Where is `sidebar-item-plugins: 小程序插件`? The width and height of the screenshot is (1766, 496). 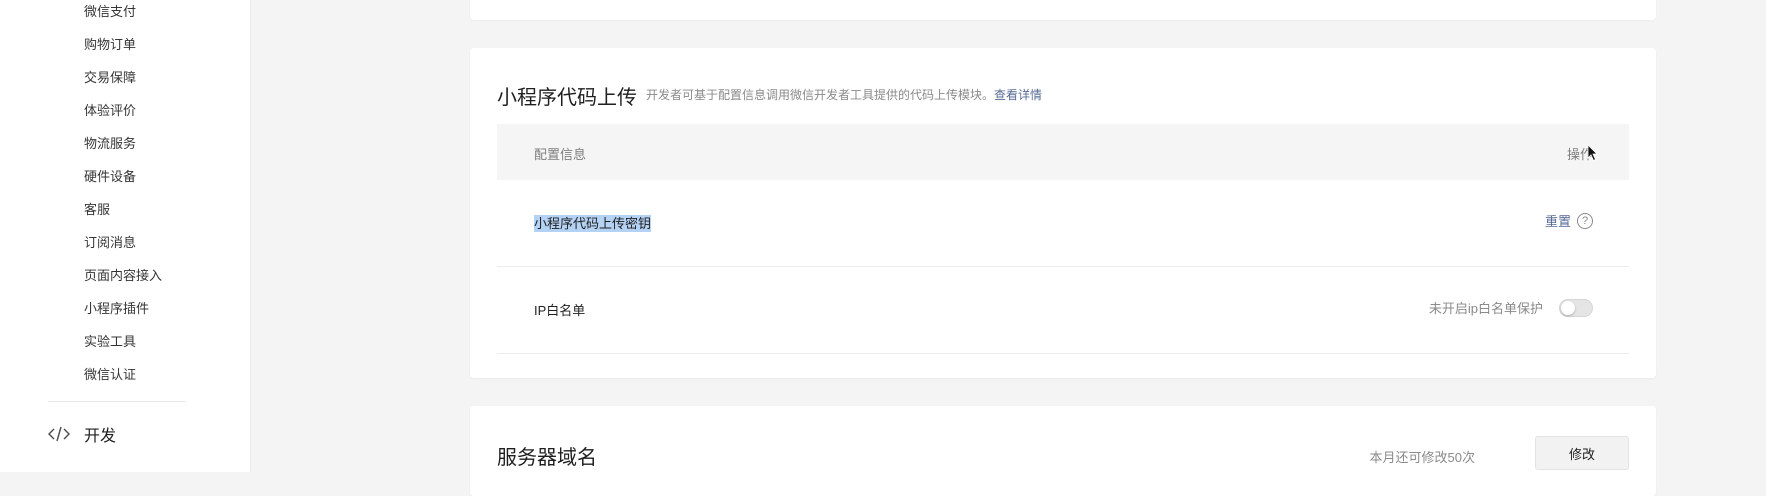 sidebar-item-plugins: 小程序插件 is located at coordinates (116, 309).